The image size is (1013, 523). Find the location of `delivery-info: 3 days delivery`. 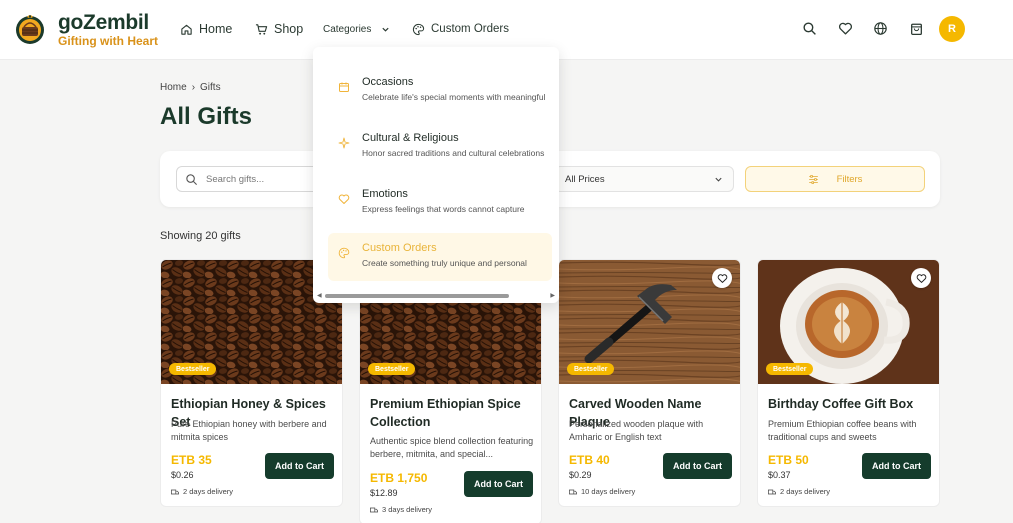

delivery-info: 3 days delivery is located at coordinates (401, 509).